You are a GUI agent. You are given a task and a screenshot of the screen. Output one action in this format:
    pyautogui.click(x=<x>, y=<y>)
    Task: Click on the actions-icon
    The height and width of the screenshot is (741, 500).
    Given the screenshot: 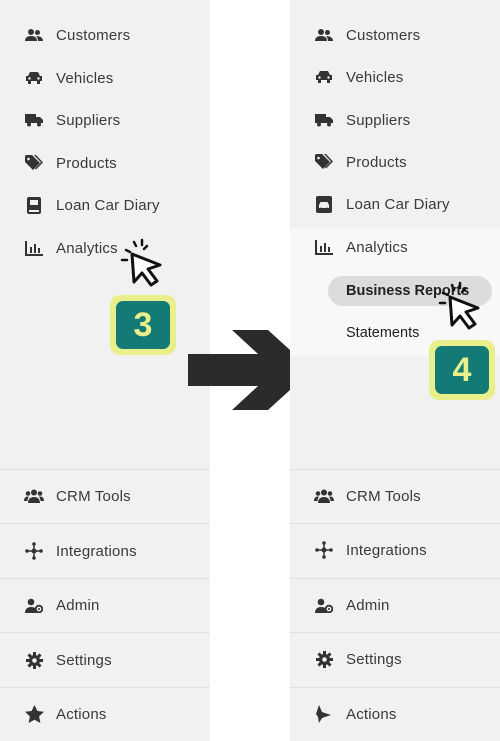 What is the action you would take?
    pyautogui.click(x=324, y=714)
    